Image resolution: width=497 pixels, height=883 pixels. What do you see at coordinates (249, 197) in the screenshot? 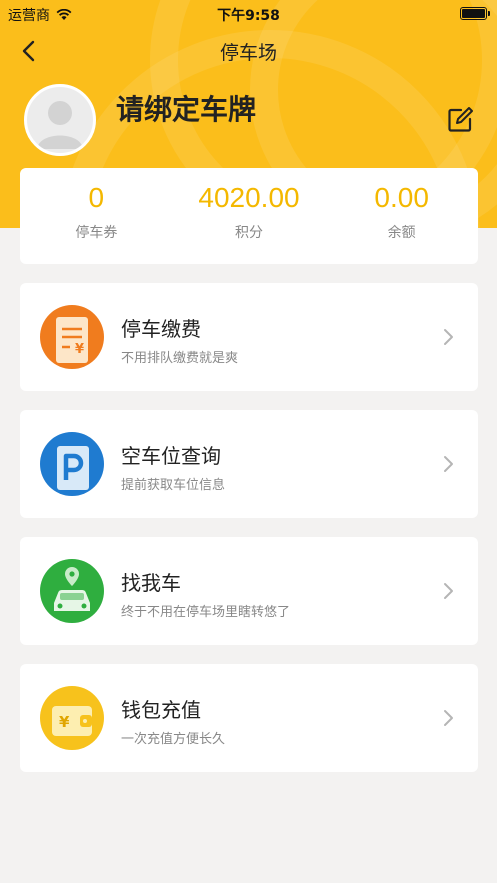
I see `stat-value: 4020.00` at bounding box center [249, 197].